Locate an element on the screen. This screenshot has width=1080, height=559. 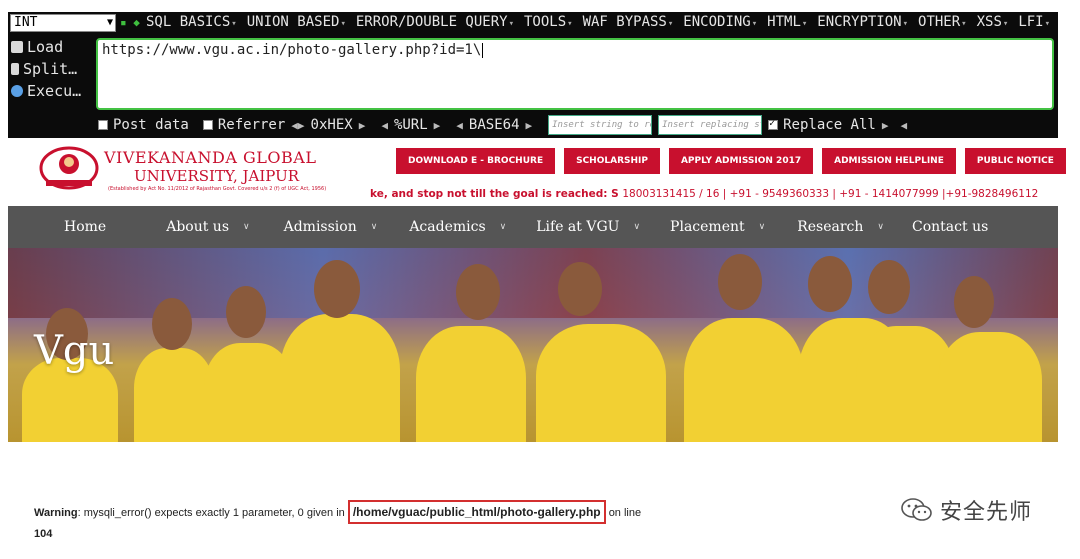
download-brochure-button: DOWNLOAD E - BROCHURE is located at coordinates (476, 161).